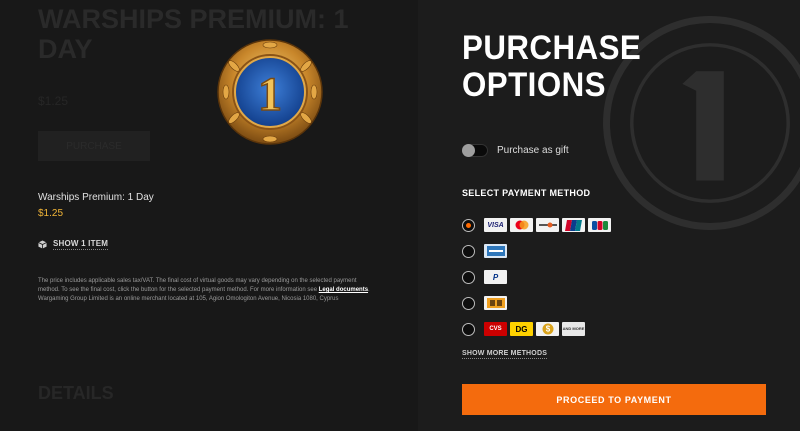  What do you see at coordinates (76, 393) in the screenshot?
I see `background-details-heading: DETAILS` at bounding box center [76, 393].